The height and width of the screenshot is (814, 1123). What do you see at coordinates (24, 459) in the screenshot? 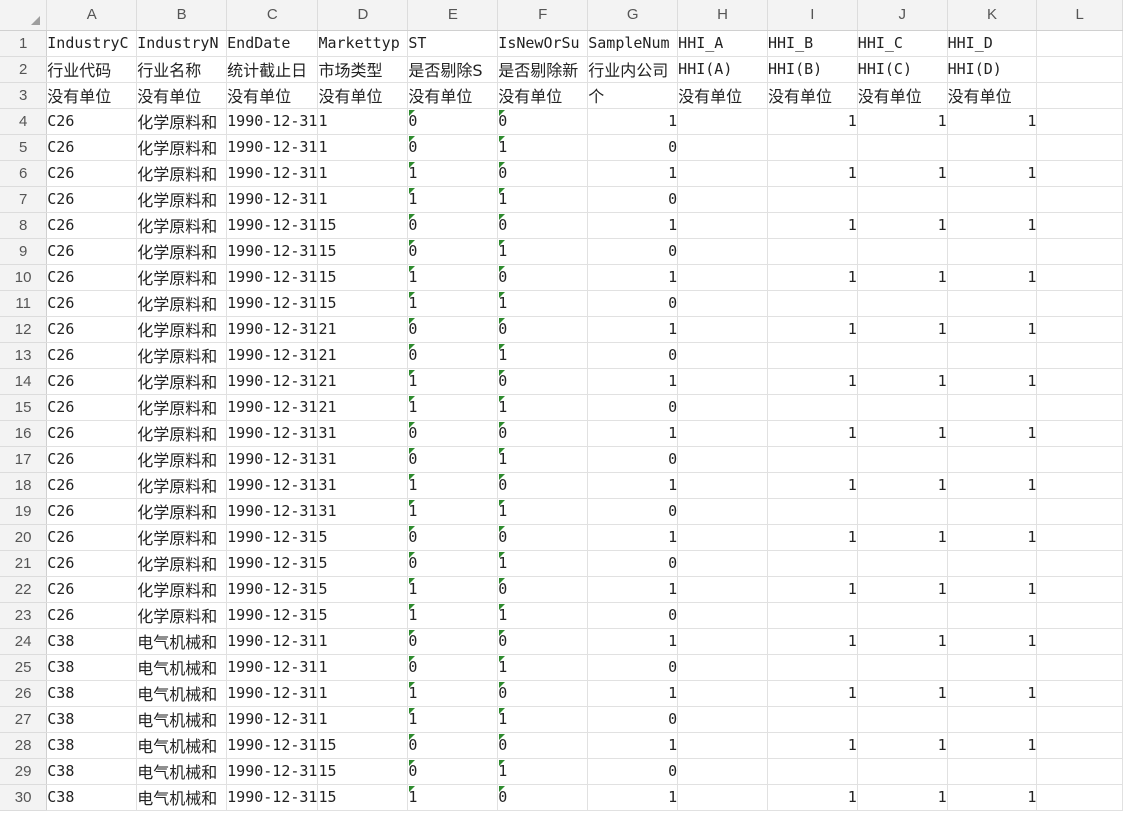
I see `row-header: 17` at bounding box center [24, 459].